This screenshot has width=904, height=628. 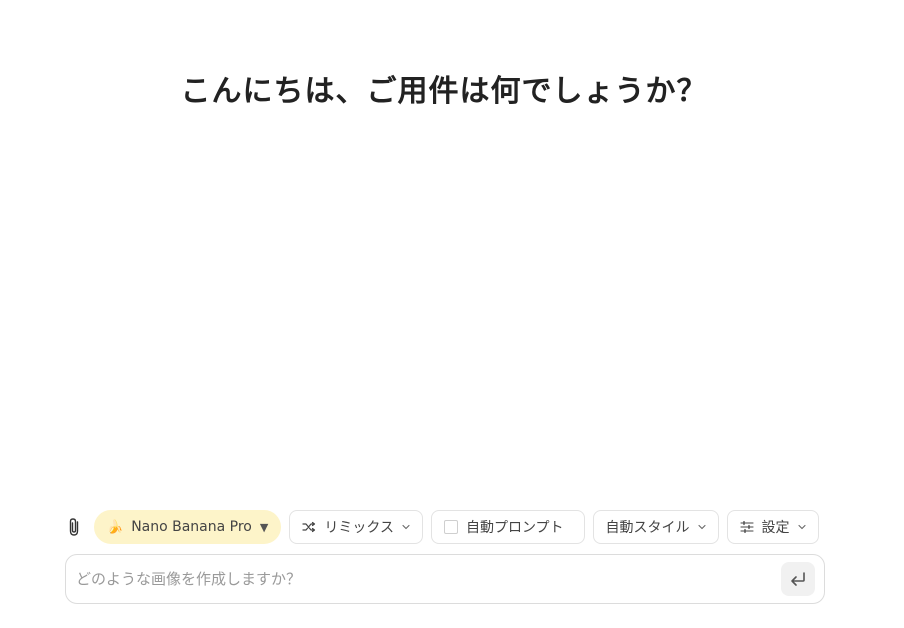 What do you see at coordinates (746, 527) in the screenshot?
I see `sliders-icon` at bounding box center [746, 527].